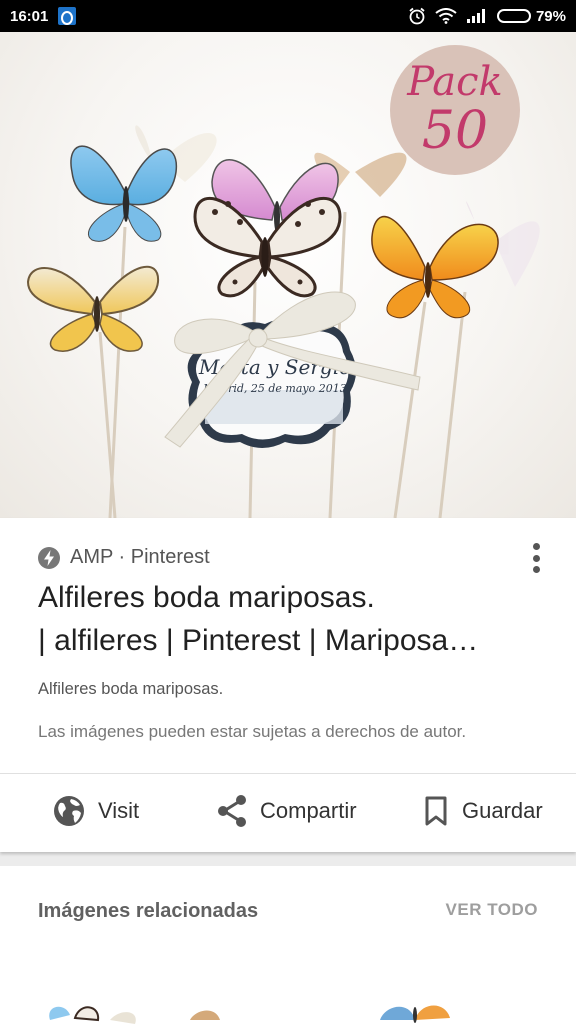  What do you see at coordinates (49, 557) in the screenshot?
I see `amp-icon` at bounding box center [49, 557].